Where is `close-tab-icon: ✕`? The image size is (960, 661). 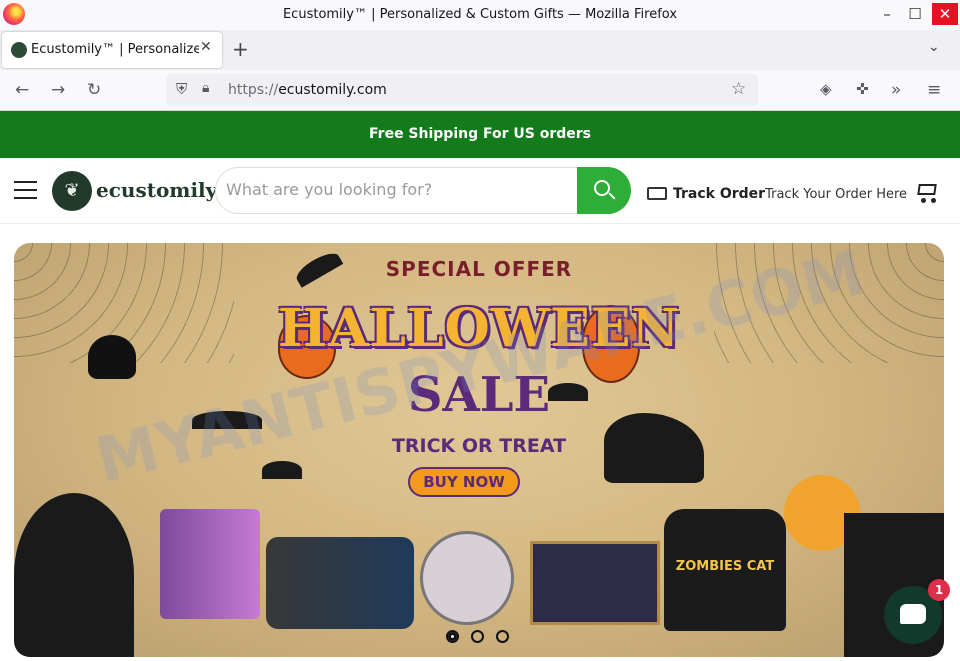 close-tab-icon: ✕ is located at coordinates (206, 47).